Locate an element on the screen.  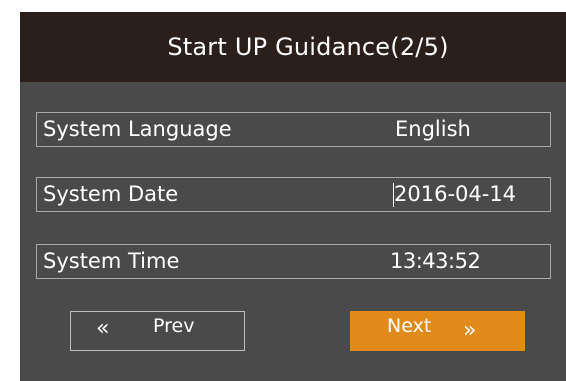
next-button: Next » is located at coordinates (437, 331).